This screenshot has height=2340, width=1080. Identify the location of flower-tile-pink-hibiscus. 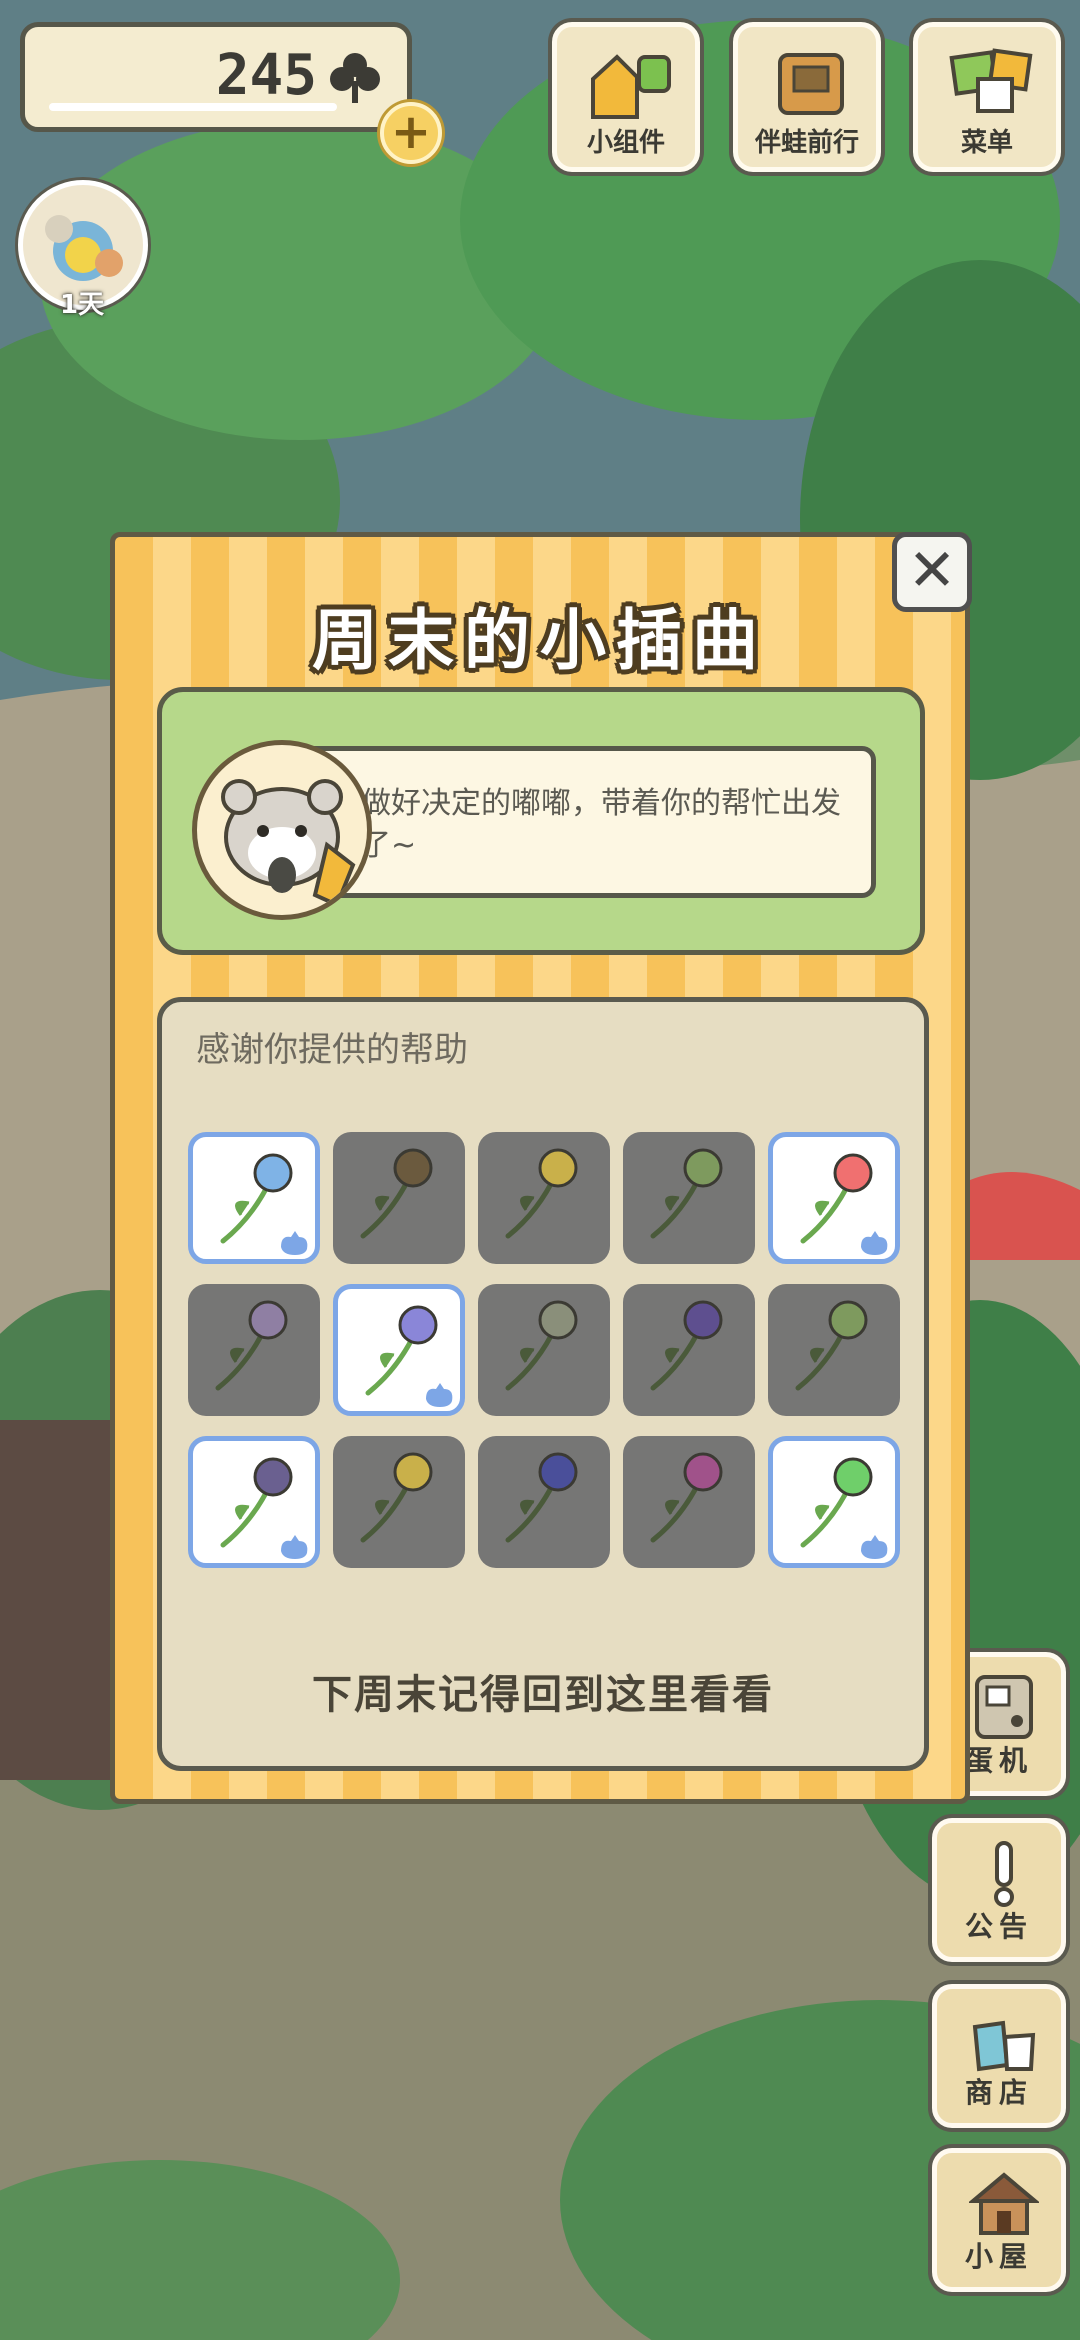
(689, 1502).